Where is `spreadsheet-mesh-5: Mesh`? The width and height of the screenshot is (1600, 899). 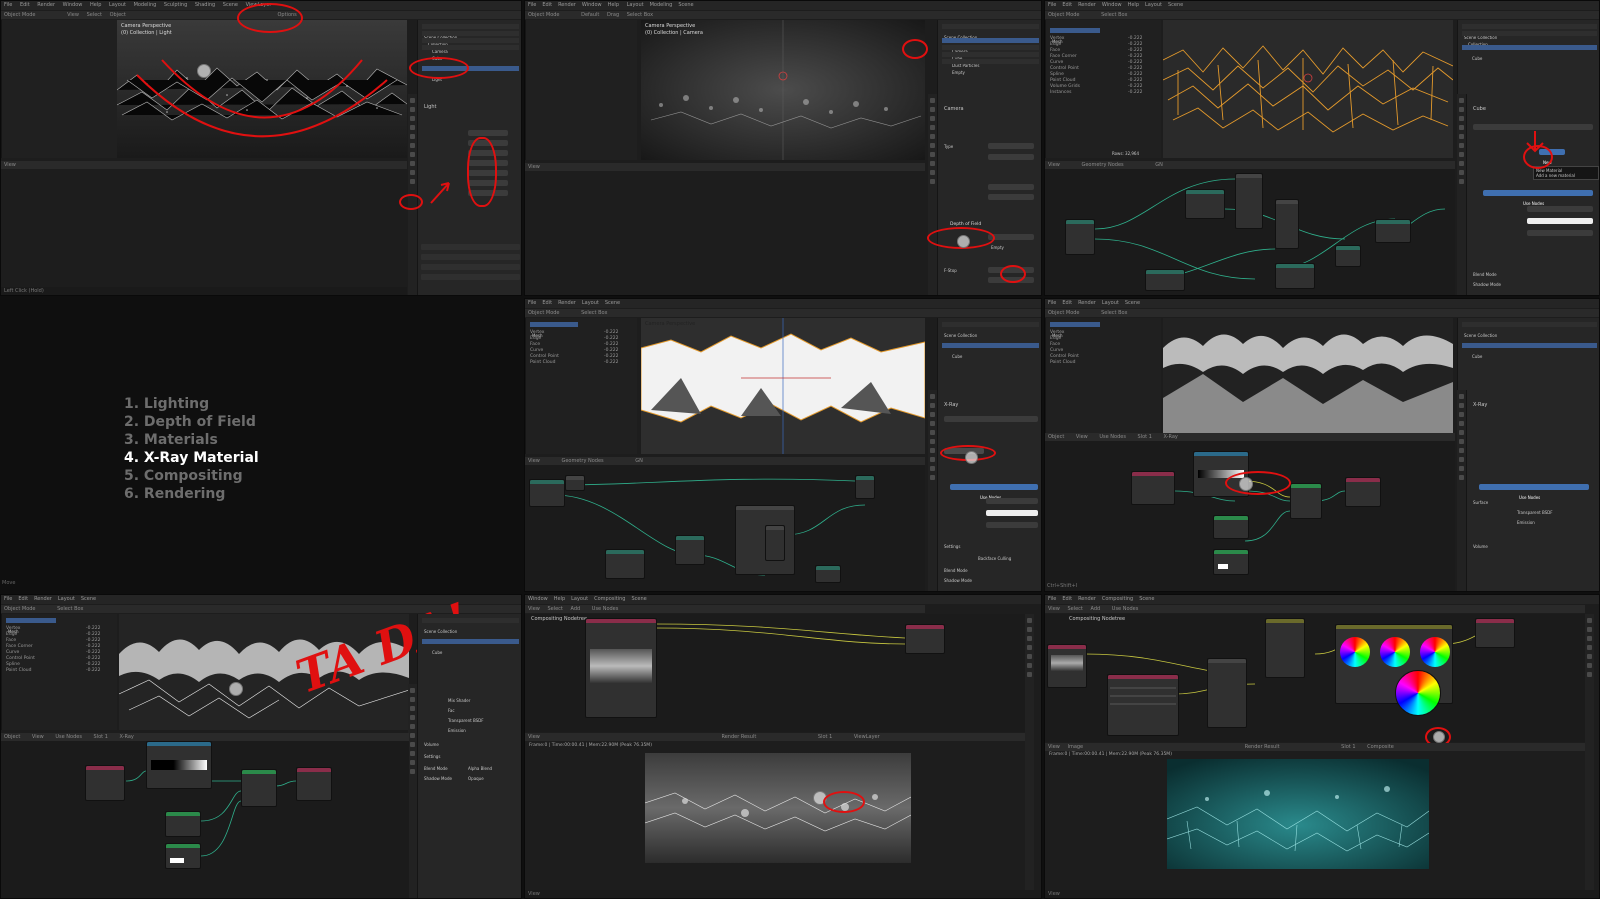 spreadsheet-mesh-5: Mesh is located at coordinates (1075, 330).